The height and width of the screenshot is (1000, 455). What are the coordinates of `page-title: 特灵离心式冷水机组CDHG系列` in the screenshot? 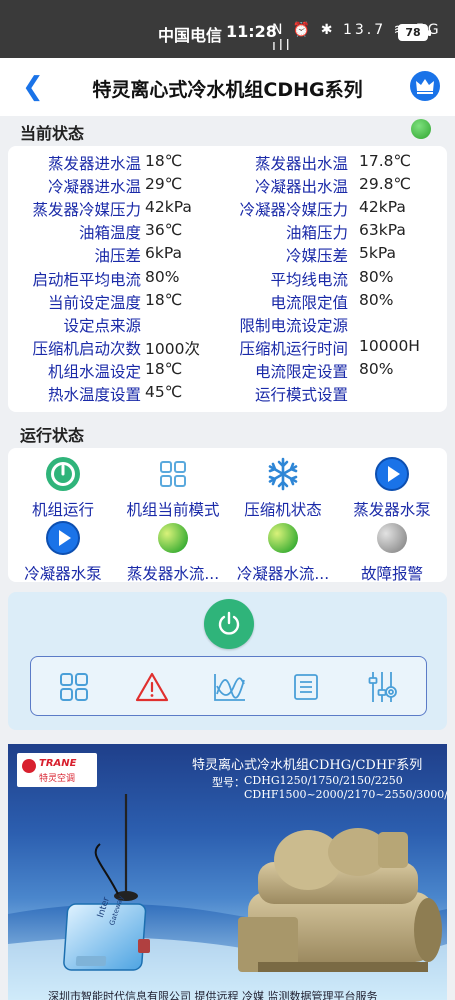 It's located at (227, 90).